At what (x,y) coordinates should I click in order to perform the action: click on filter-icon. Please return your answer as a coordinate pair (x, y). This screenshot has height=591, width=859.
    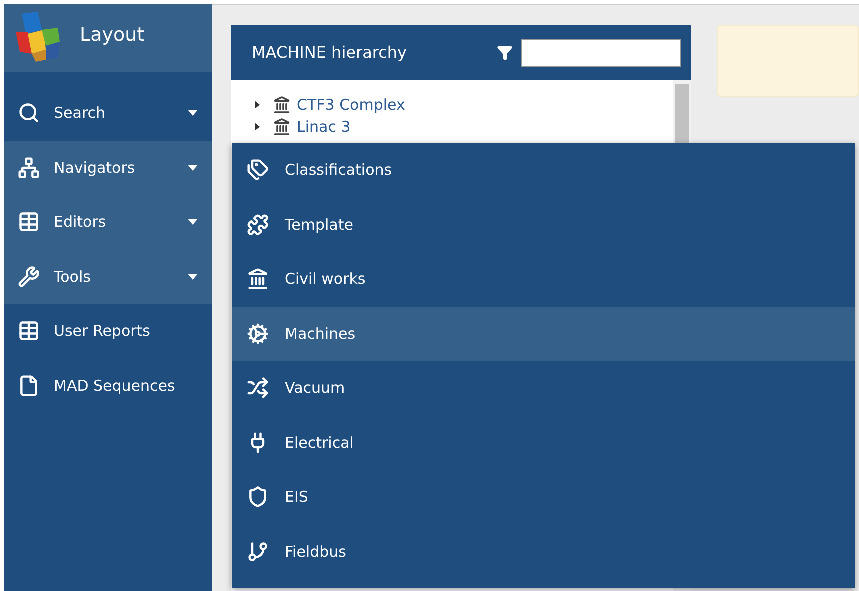
    Looking at the image, I should click on (505, 52).